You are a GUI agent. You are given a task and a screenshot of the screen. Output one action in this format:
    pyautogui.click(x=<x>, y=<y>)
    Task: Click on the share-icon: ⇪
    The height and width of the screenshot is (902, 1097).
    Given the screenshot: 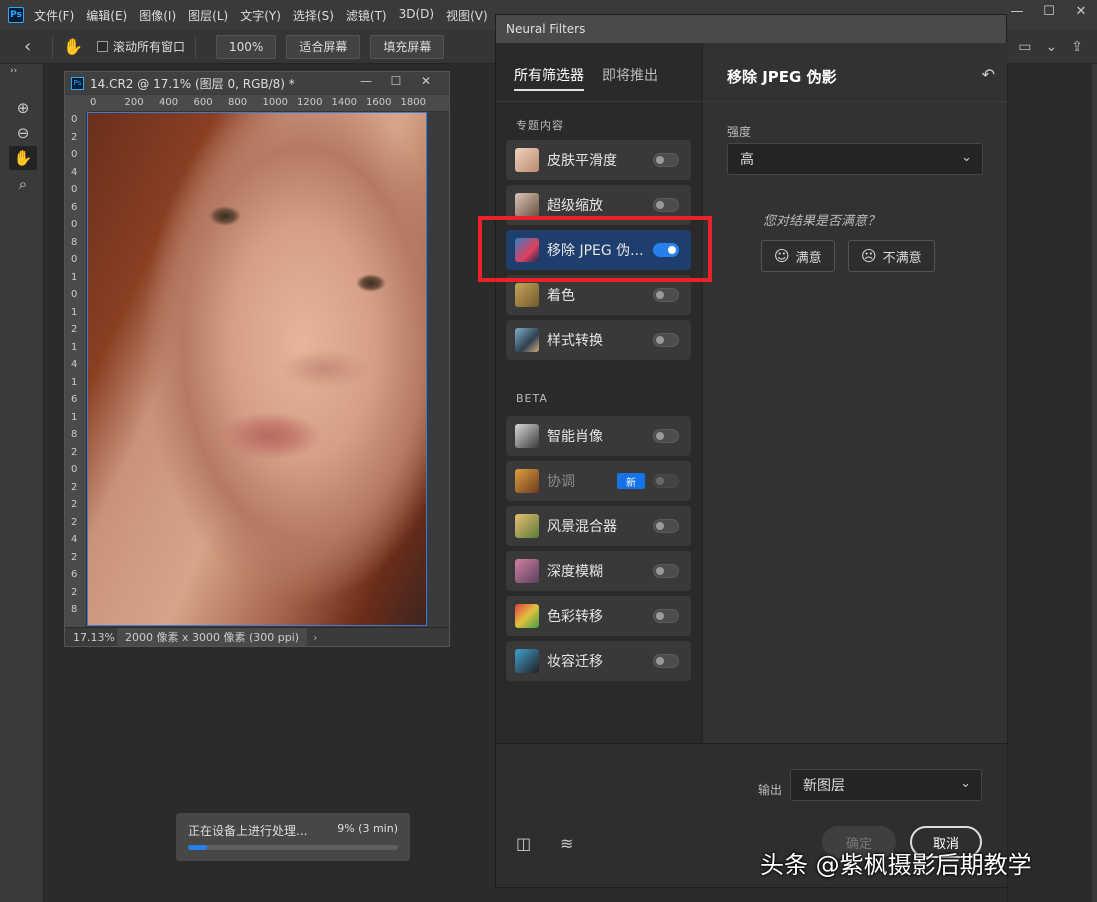 What is the action you would take?
    pyautogui.click(x=1077, y=47)
    